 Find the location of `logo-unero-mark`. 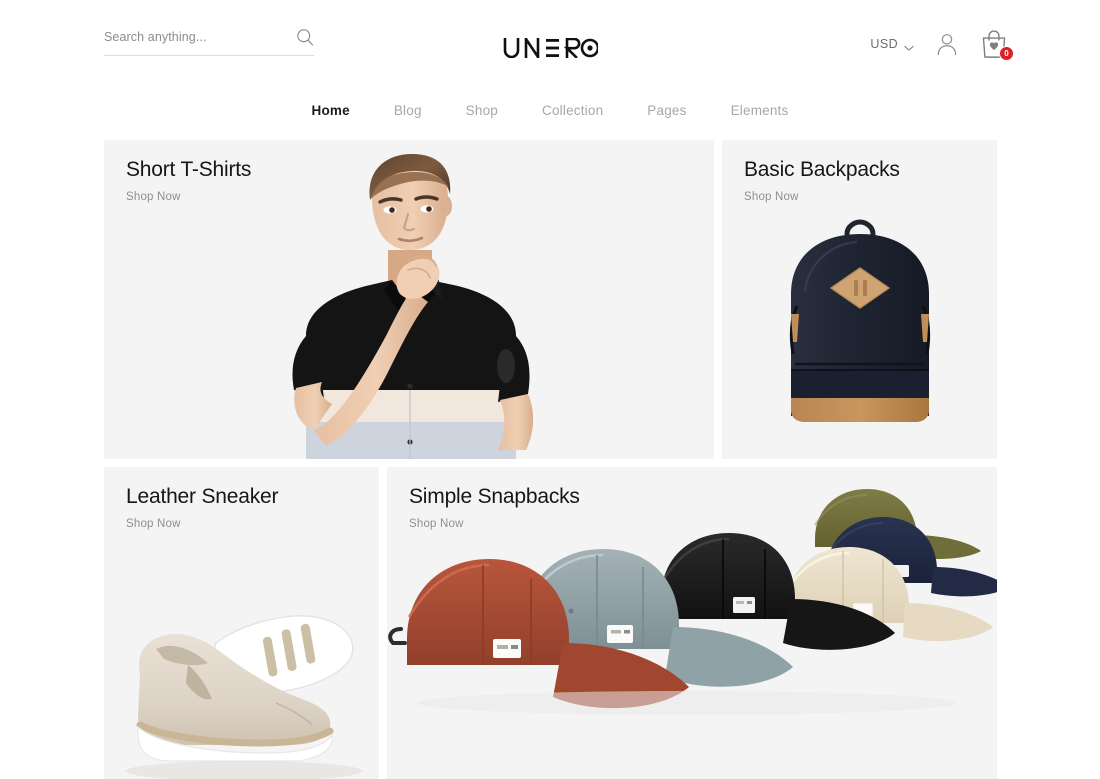

logo-unero-mark is located at coordinates (550, 48).